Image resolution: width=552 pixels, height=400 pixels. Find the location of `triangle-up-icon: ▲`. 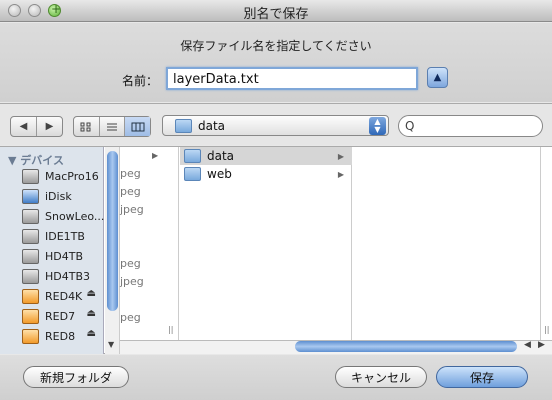

triangle-up-icon: ▲ is located at coordinates (437, 77).